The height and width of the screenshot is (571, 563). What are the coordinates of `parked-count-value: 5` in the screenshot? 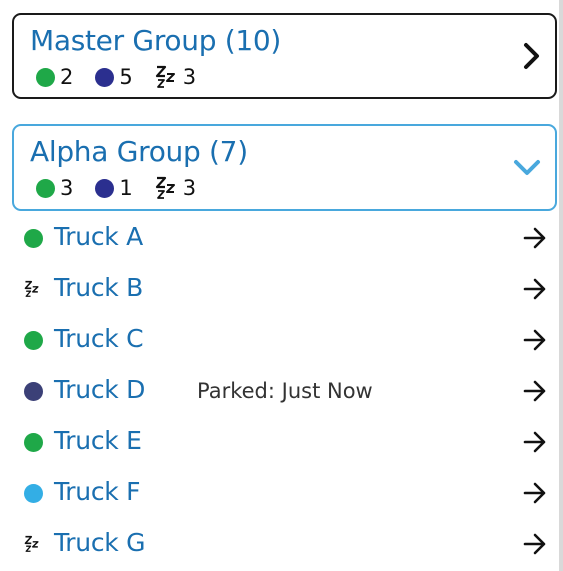 It's located at (126, 77).